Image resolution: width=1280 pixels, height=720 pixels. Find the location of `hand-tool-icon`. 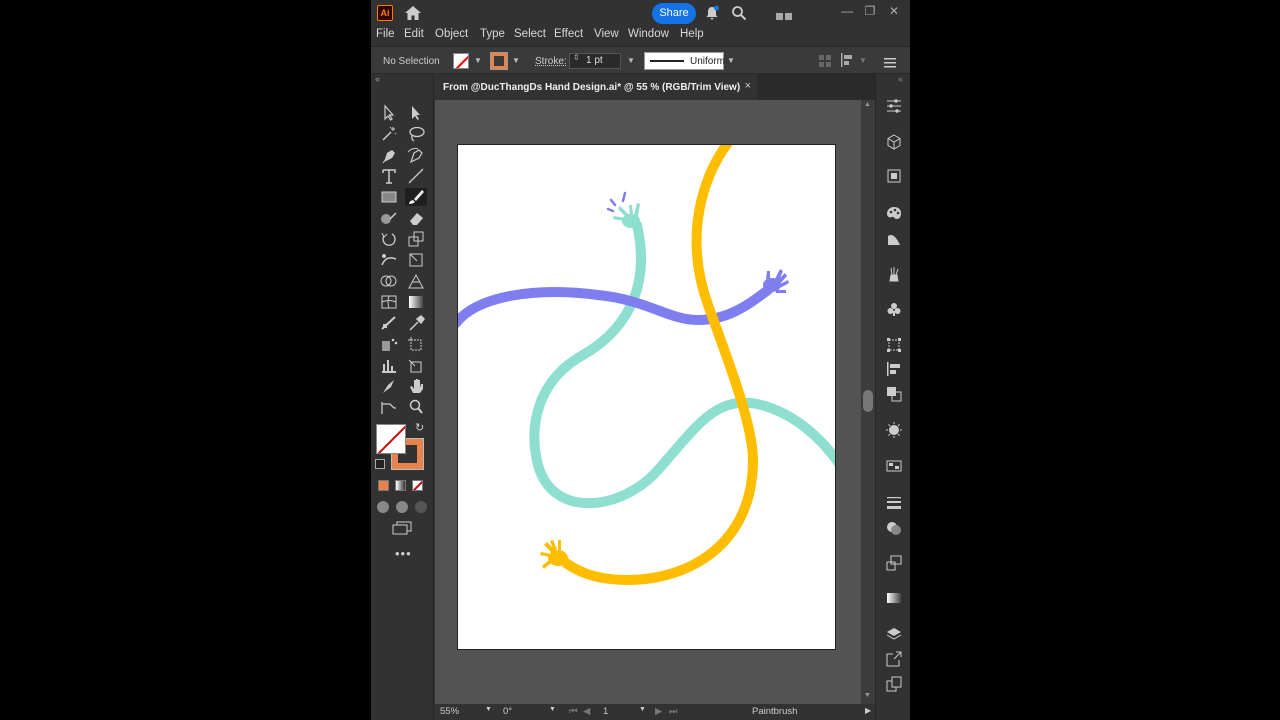

hand-tool-icon is located at coordinates (416, 386).